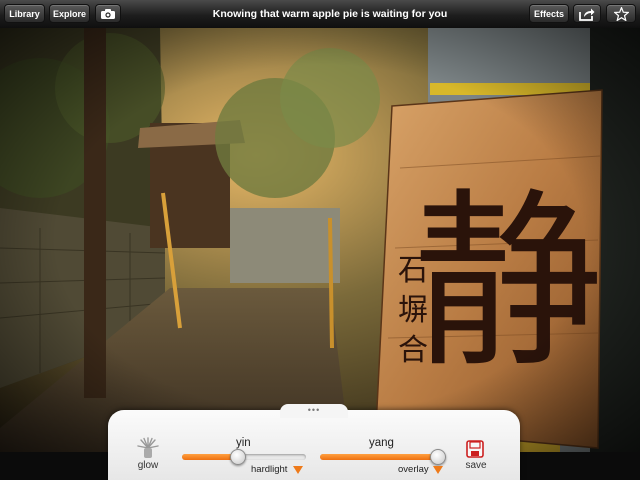 The image size is (640, 480). What do you see at coordinates (237, 457) in the screenshot?
I see `yin-slider-knob` at bounding box center [237, 457].